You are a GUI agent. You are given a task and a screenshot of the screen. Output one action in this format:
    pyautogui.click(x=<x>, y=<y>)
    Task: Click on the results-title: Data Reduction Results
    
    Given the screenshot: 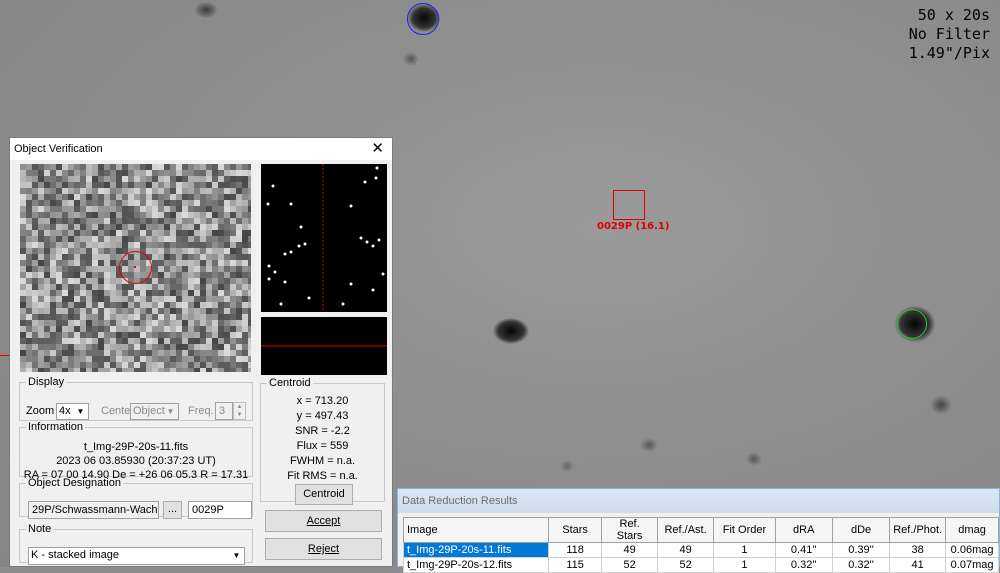 What is the action you would take?
    pyautogui.click(x=698, y=501)
    